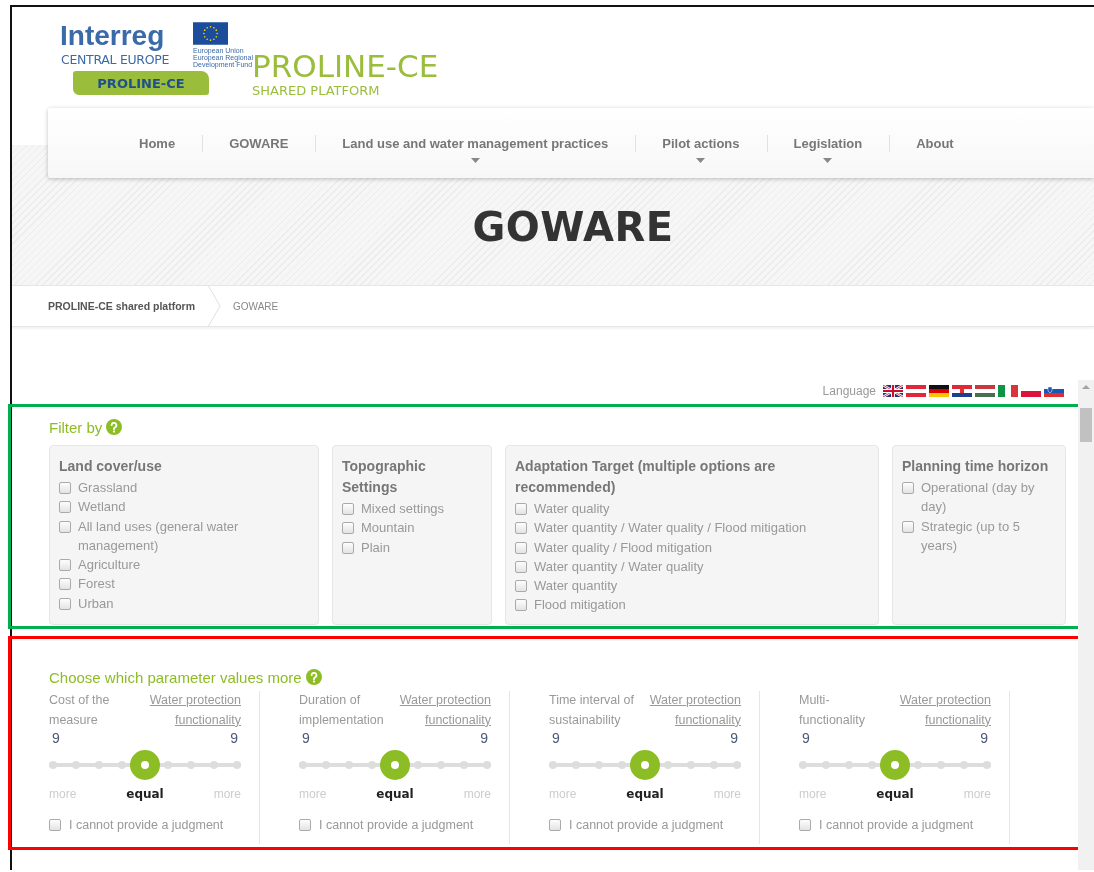  Describe the element at coordinates (580, 605) in the screenshot. I see `checkbox-label: Flood mitigation` at that location.